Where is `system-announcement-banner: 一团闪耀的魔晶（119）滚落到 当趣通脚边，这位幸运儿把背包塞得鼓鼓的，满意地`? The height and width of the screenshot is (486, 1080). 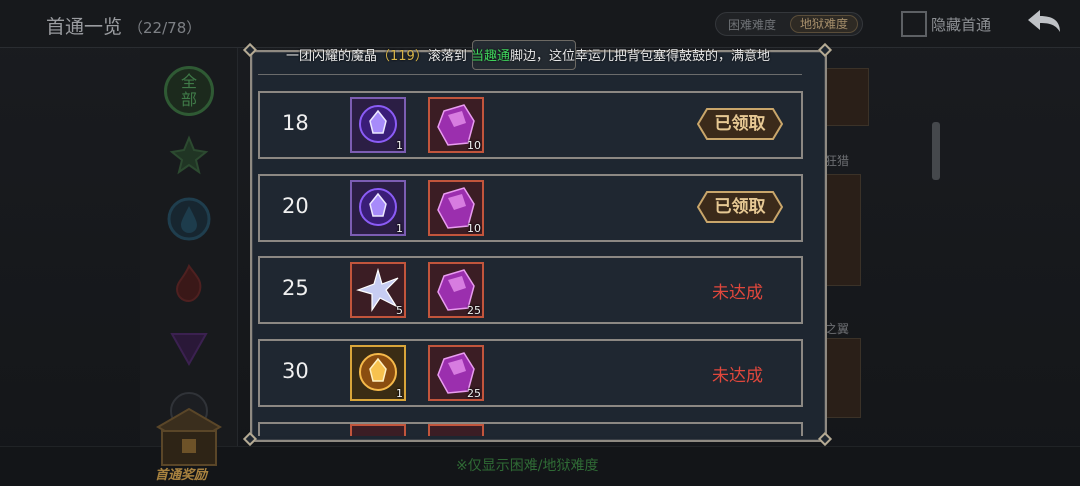 system-announcement-banner: 一团闪耀的魔晶（119）滚落到 当趣通脚边，这位幸运儿把背包塞得鼓鼓的，满意地 is located at coordinates (551, 57).